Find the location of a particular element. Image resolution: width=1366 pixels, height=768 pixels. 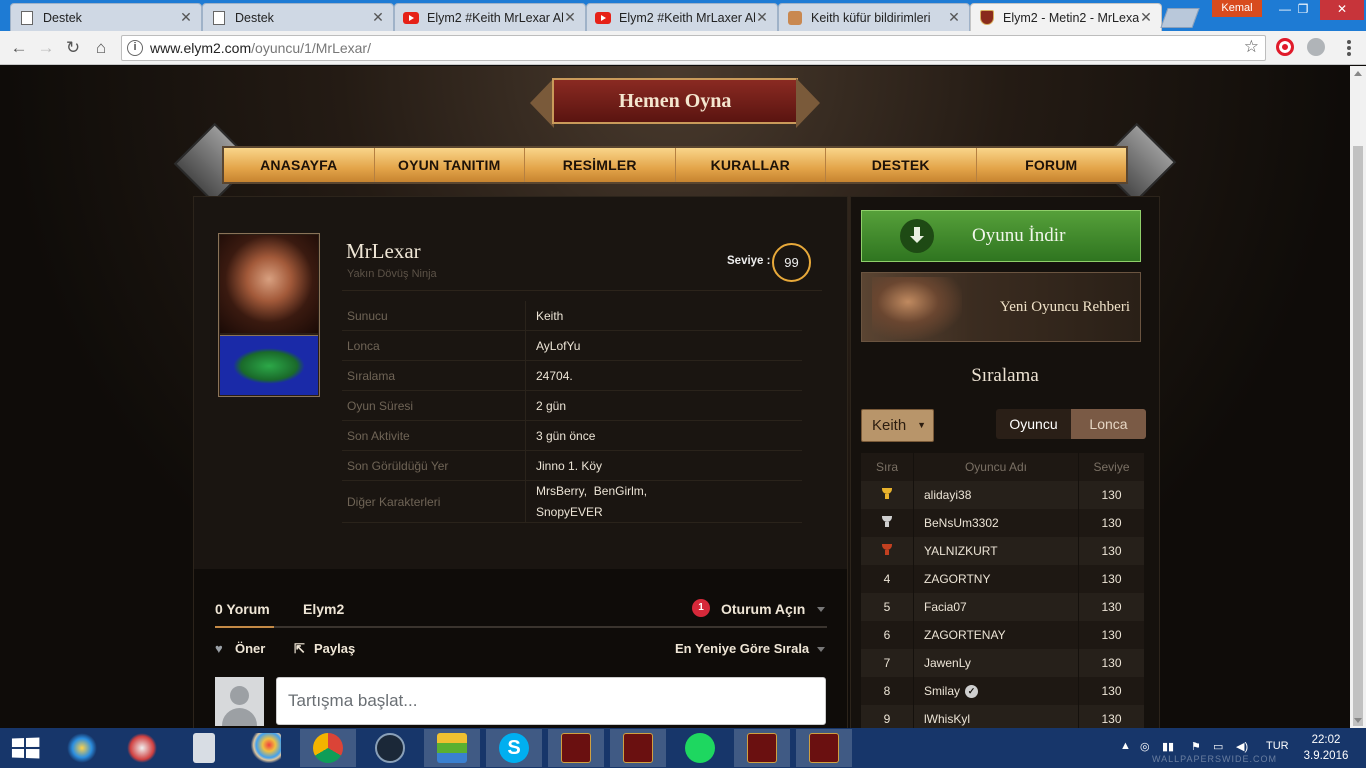

login-button: Oturum Açın is located at coordinates (763, 609).